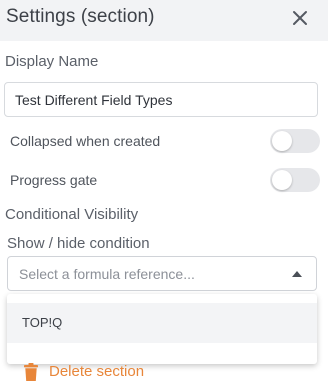  What do you see at coordinates (164, 20) in the screenshot?
I see `settings-header: Settings (section)` at bounding box center [164, 20].